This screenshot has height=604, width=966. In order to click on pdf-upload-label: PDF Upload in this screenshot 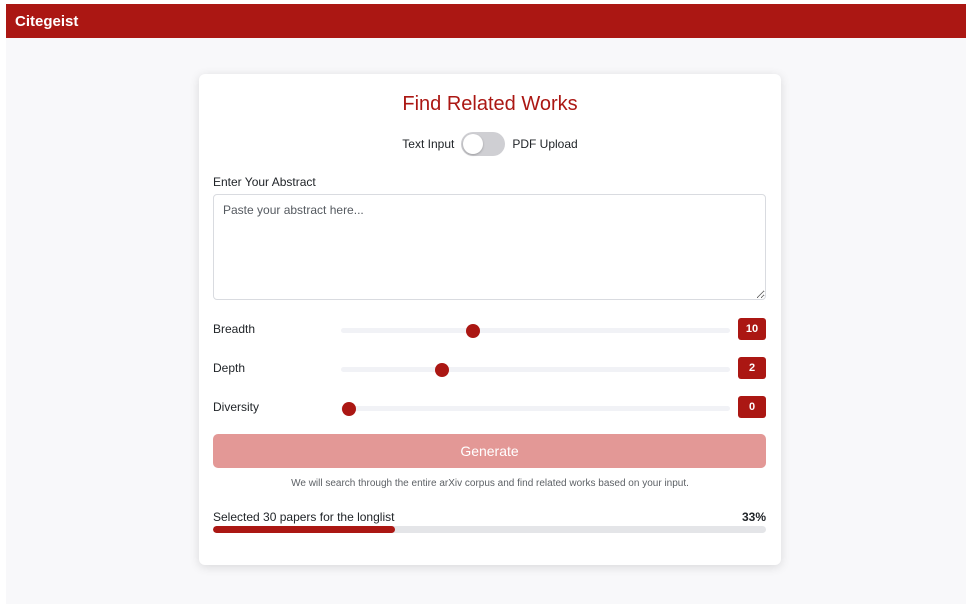, I will do `click(545, 144)`.